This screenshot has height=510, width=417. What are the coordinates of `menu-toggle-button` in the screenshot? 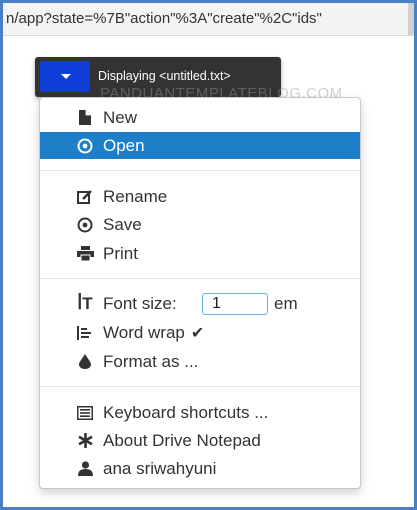 It's located at (65, 76).